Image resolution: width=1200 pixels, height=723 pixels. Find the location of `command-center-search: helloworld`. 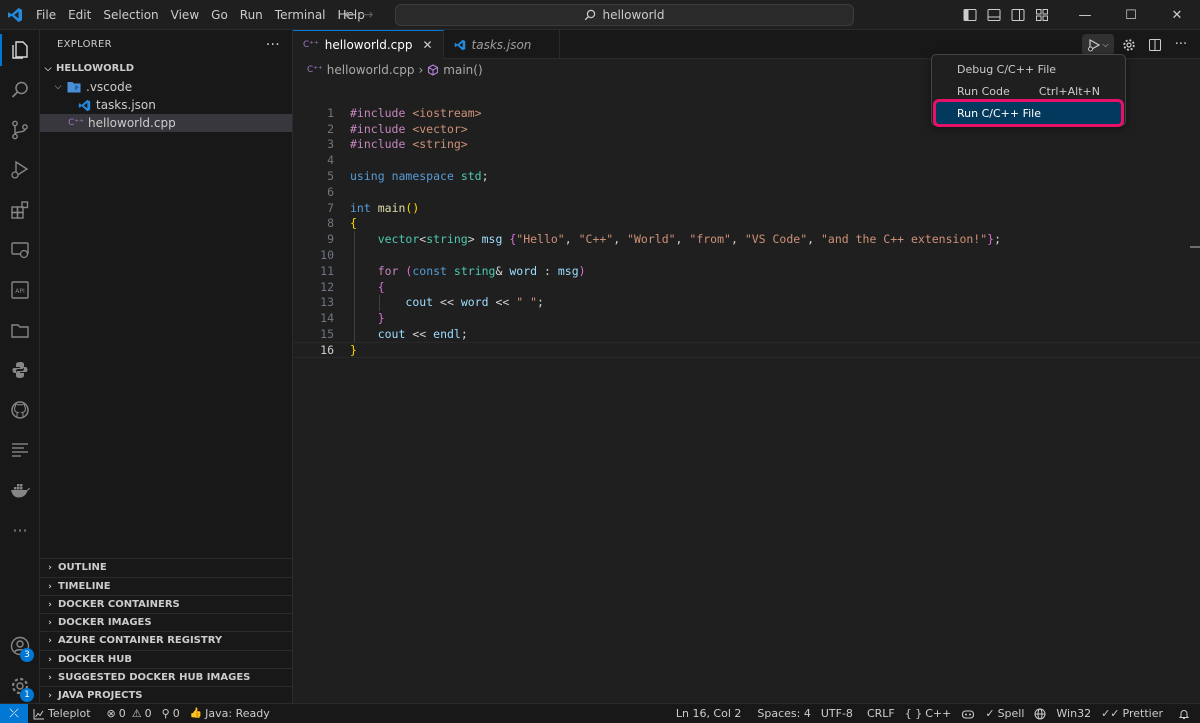

command-center-search: helloworld is located at coordinates (624, 15).